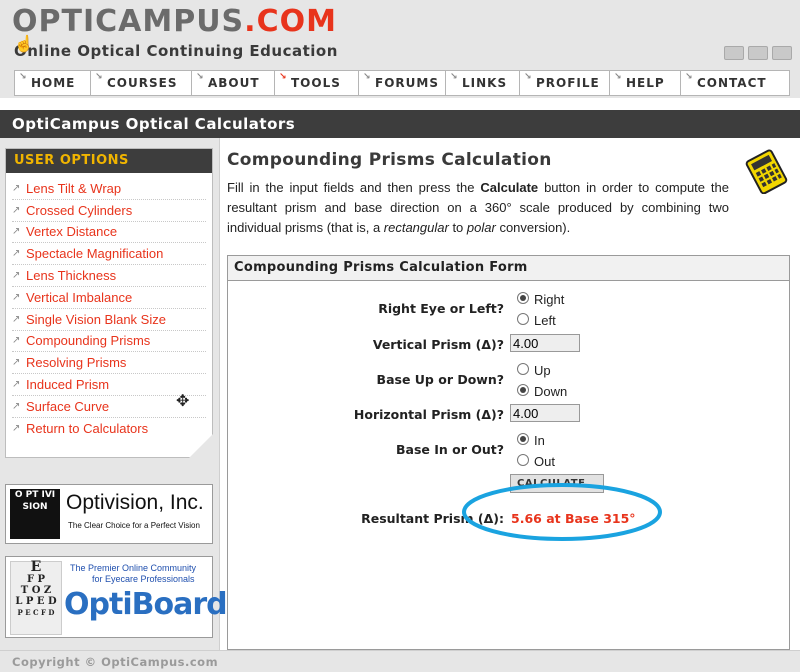 The image size is (800, 672). I want to click on nav-courses: ↘ COURSES, so click(141, 83).